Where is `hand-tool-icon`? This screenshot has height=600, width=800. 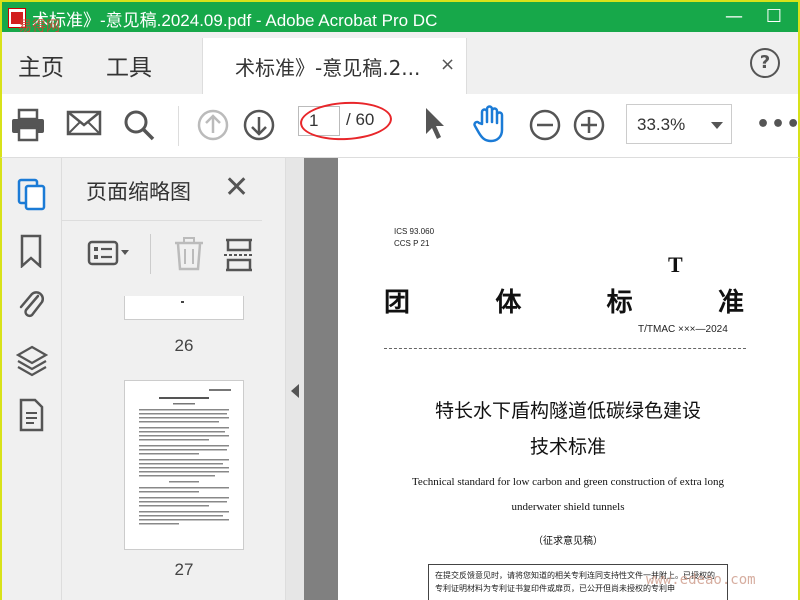
hand-tool-icon is located at coordinates (490, 124).